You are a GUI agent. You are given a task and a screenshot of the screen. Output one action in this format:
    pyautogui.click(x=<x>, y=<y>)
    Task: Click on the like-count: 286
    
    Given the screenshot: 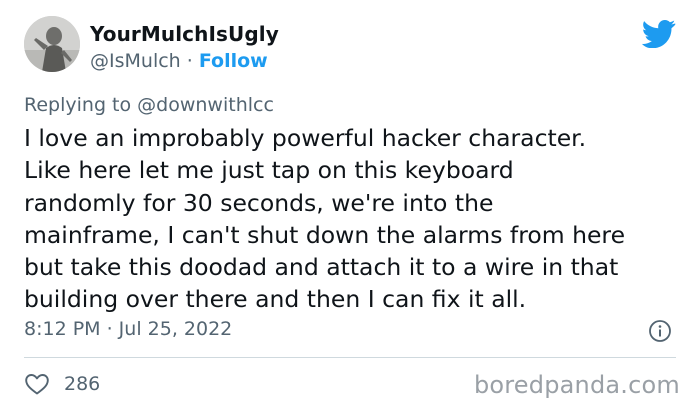 What is the action you would take?
    pyautogui.click(x=82, y=384)
    